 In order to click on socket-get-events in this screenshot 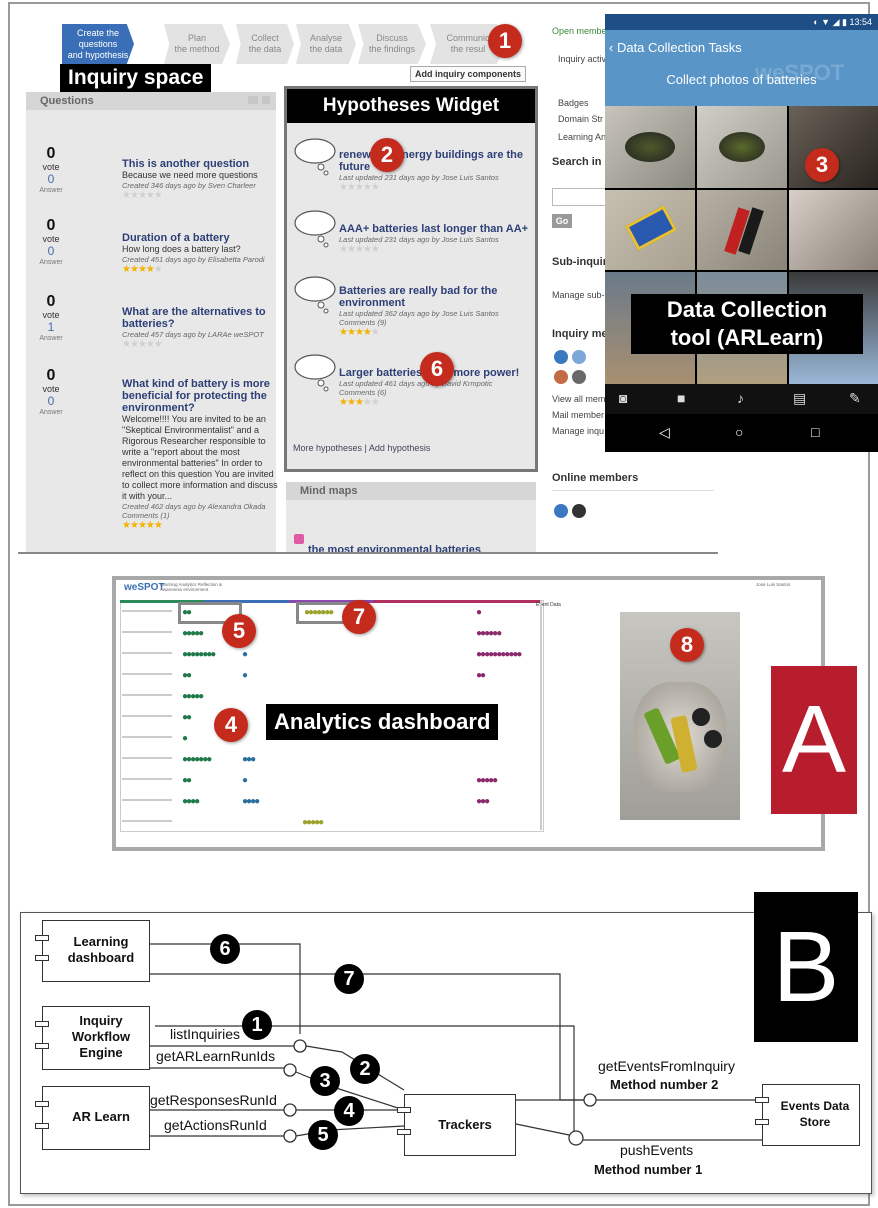, I will do `click(590, 1100)`.